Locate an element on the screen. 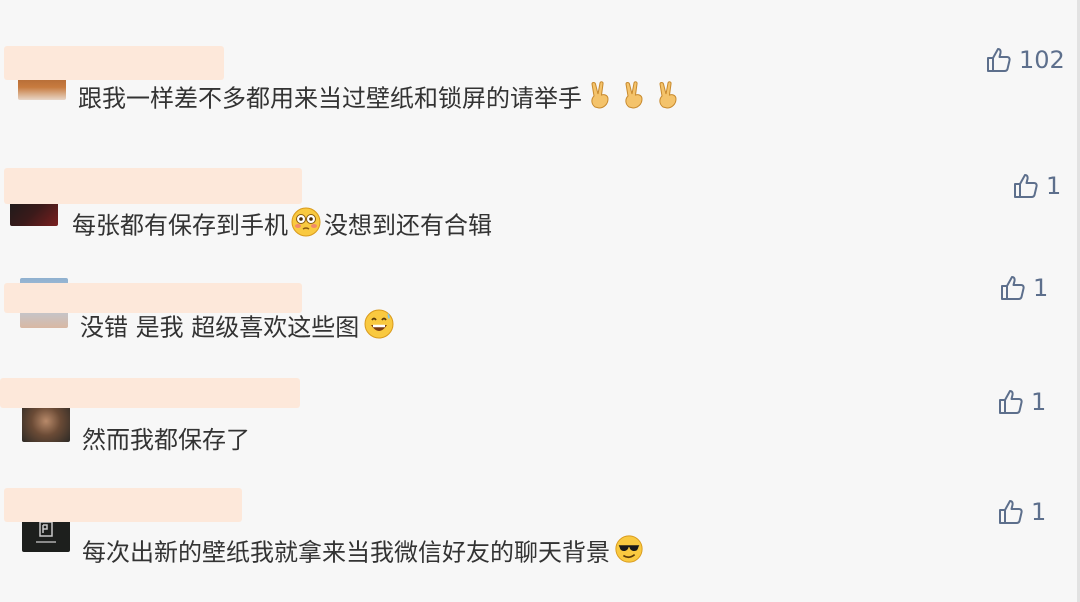  comment-text: 跟我一样差不多都用来当过壁纸和锁屏的请举手 is located at coordinates (381, 99).